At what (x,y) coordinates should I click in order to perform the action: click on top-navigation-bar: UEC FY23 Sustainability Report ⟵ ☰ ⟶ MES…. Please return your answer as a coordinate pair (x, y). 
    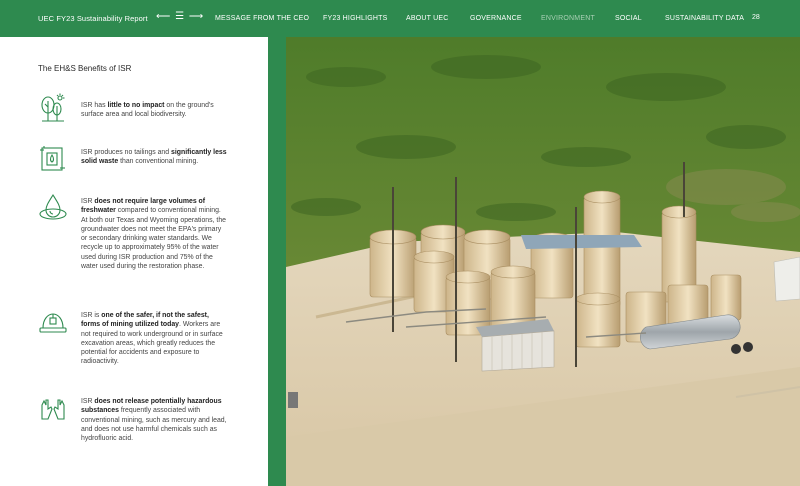
    Looking at the image, I should click on (400, 18).